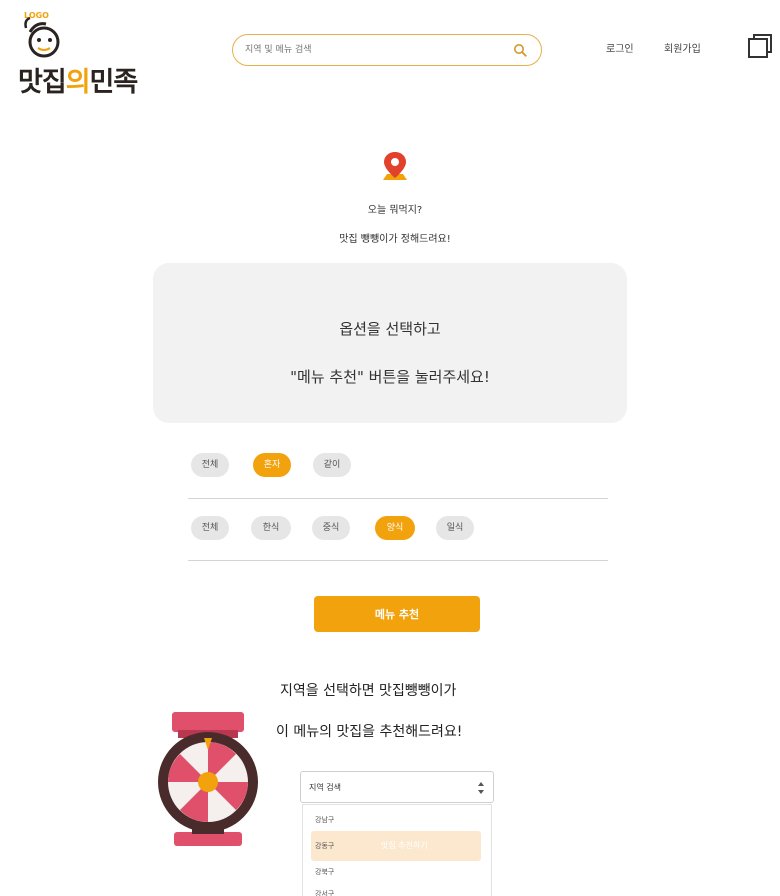 The image size is (780, 896). I want to click on region-option-highlighted: 강동구 맛집 추천하기, so click(396, 846).